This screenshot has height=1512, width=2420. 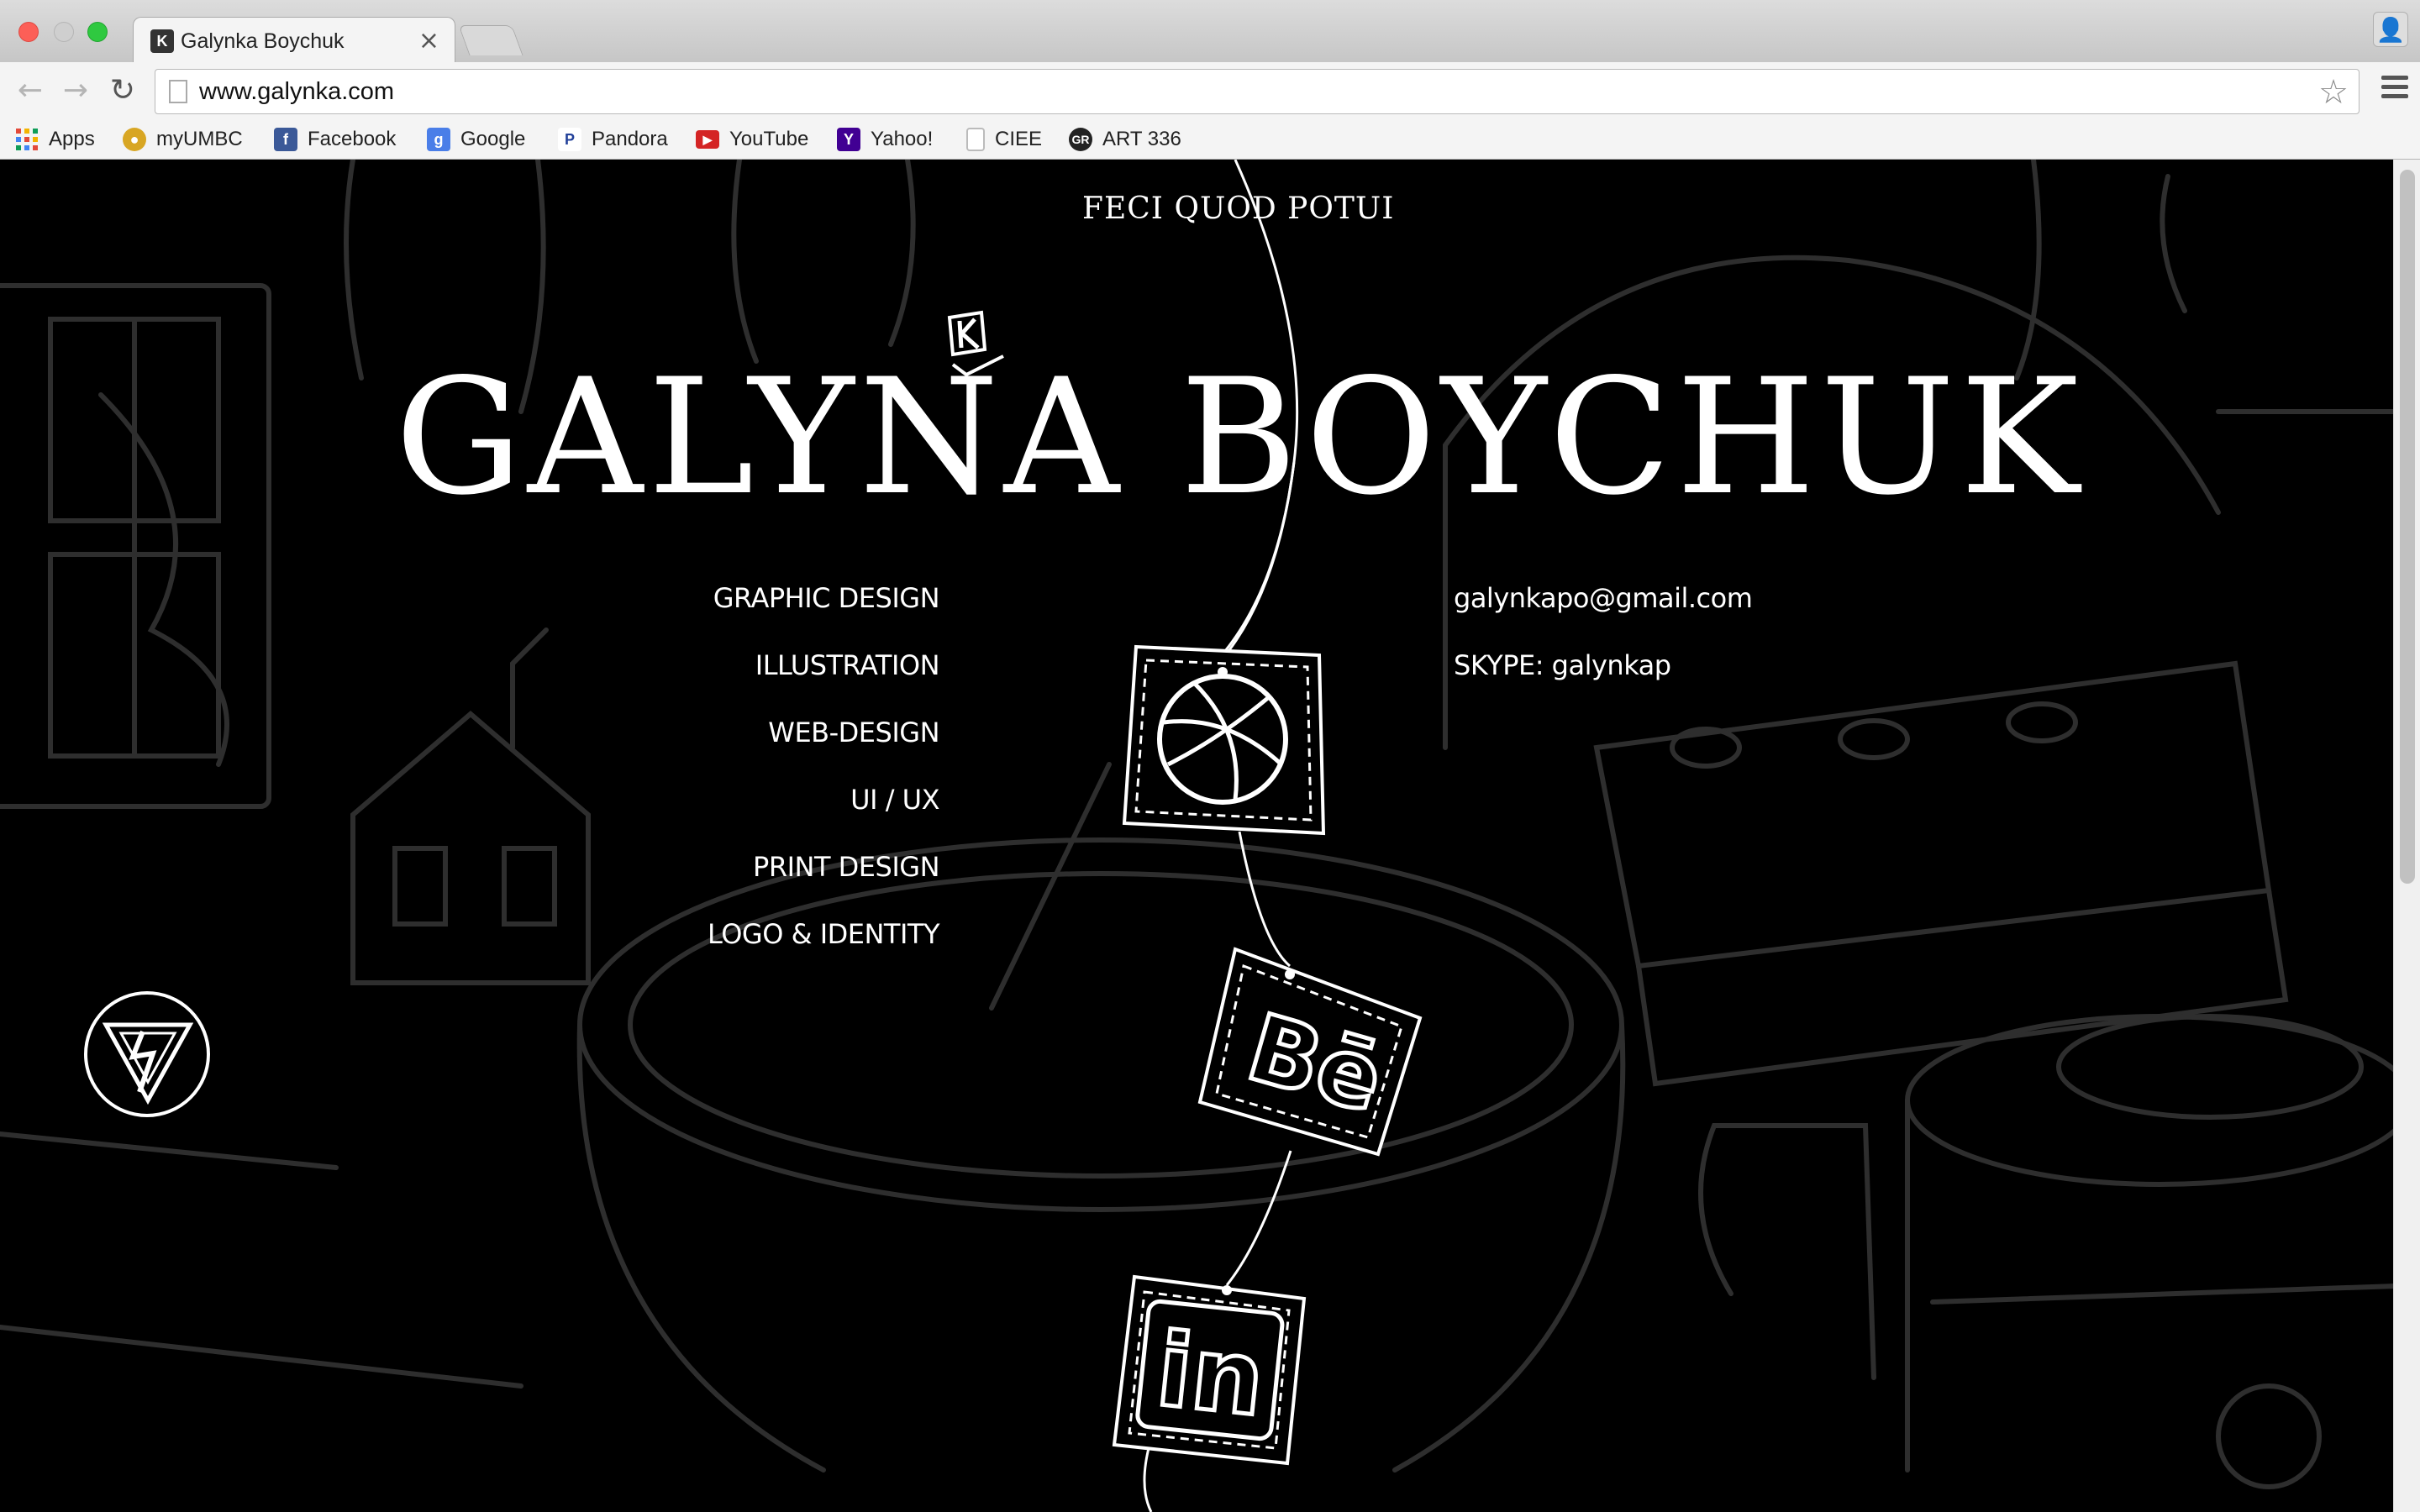 I want to click on bookmark-label: Pandora, so click(x=630, y=139).